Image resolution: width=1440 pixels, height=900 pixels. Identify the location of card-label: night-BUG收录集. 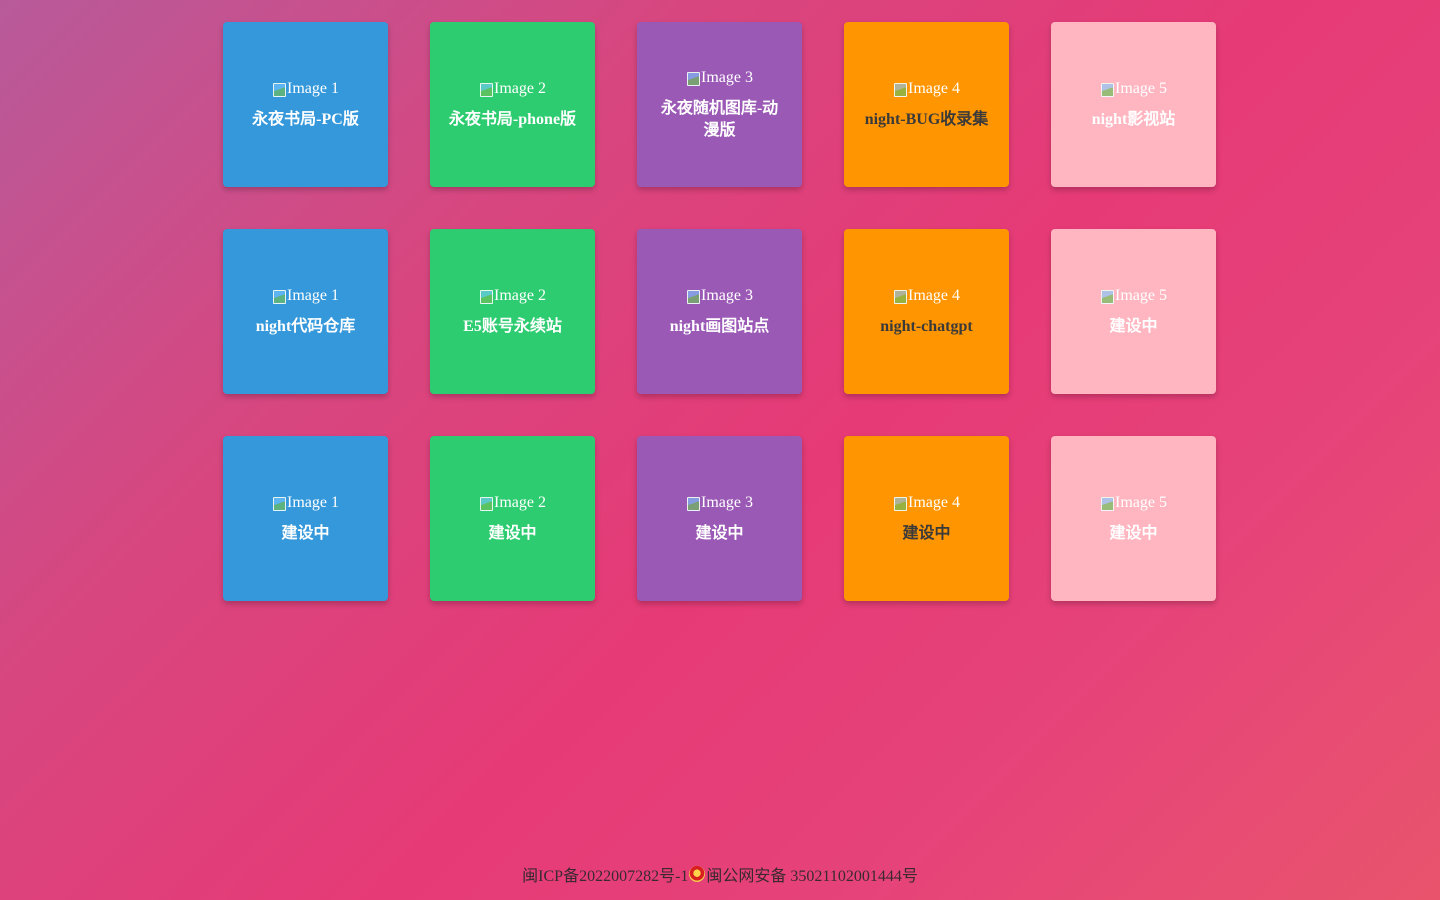
(926, 119).